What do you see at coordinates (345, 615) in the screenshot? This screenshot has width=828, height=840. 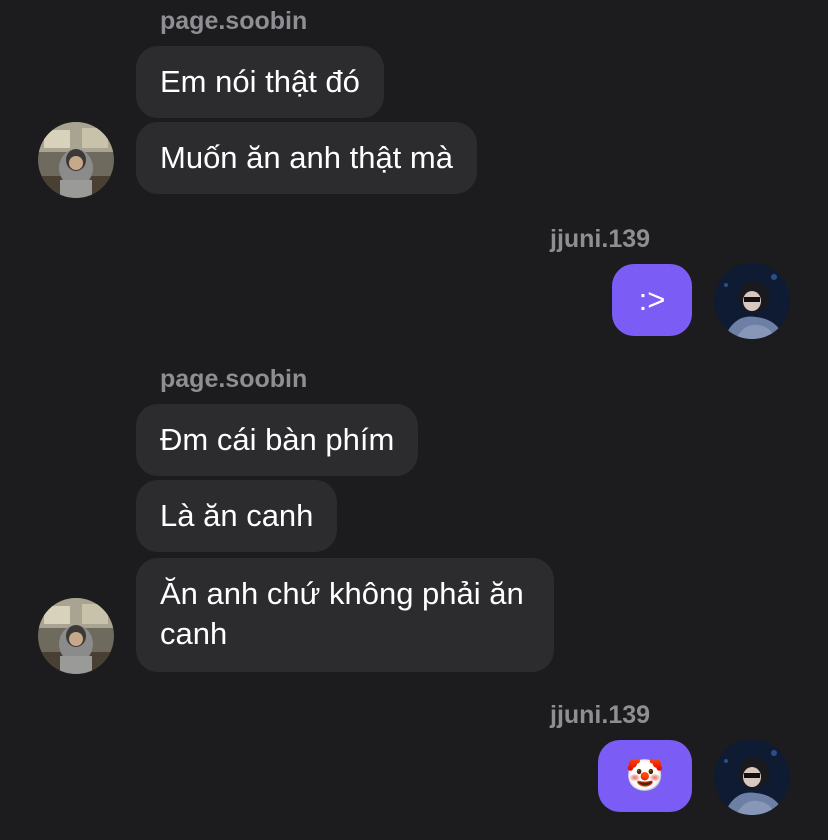 I see `message-bubble-incoming: Ăn anh chứ không phải ăn canh` at bounding box center [345, 615].